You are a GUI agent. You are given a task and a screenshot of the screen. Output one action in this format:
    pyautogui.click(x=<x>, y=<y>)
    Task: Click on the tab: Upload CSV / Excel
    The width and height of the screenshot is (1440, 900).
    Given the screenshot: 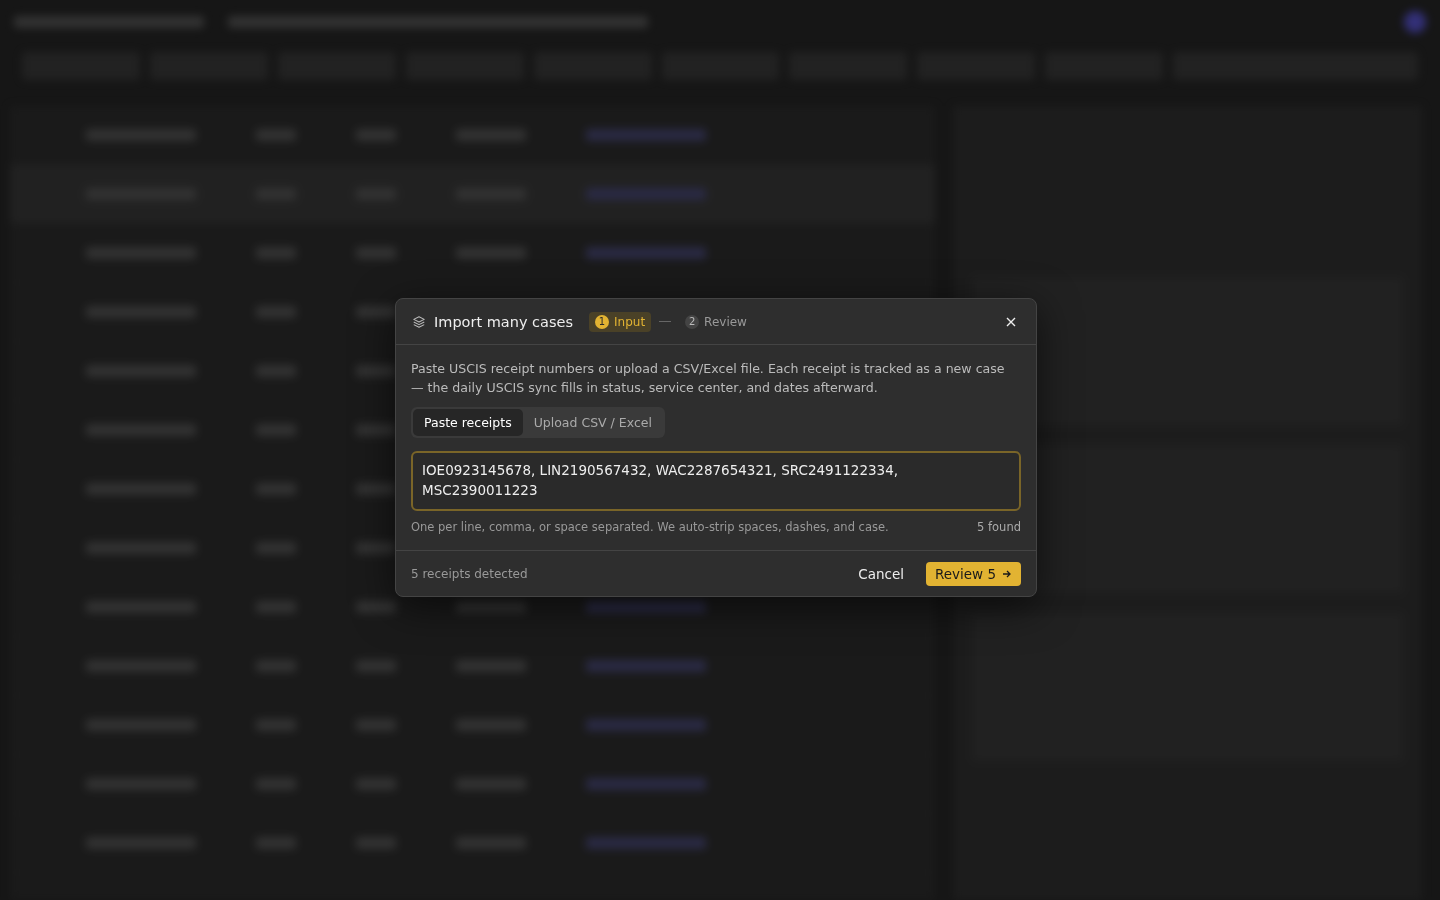 What is the action you would take?
    pyautogui.click(x=592, y=422)
    